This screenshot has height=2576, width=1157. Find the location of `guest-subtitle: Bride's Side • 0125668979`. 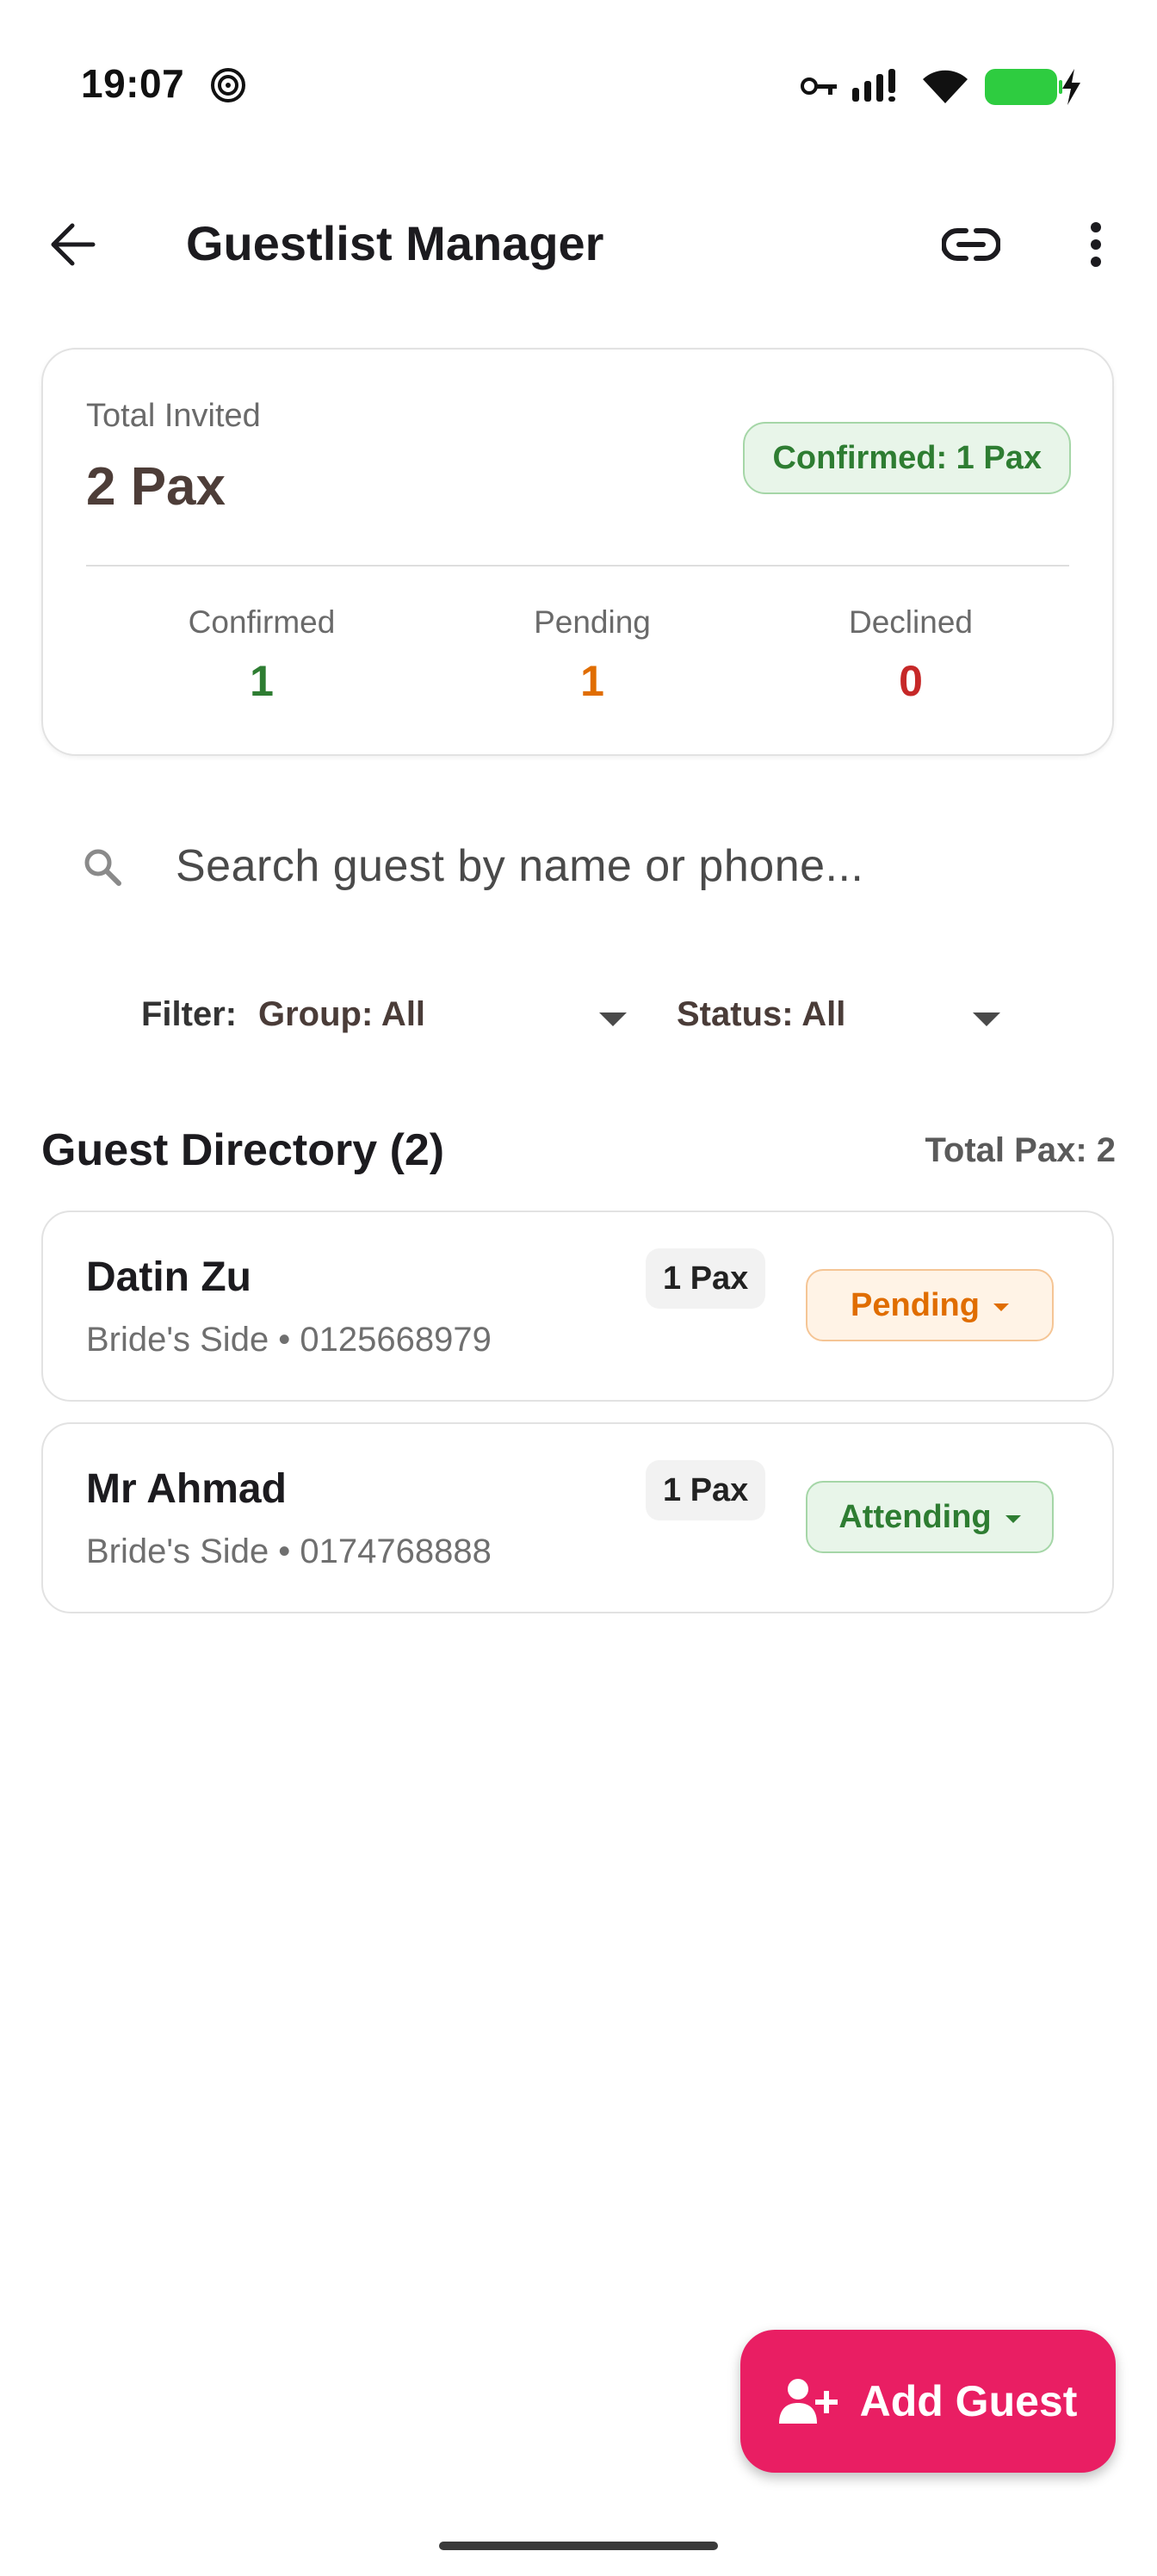

guest-subtitle: Bride's Side • 0125668979 is located at coordinates (289, 1340).